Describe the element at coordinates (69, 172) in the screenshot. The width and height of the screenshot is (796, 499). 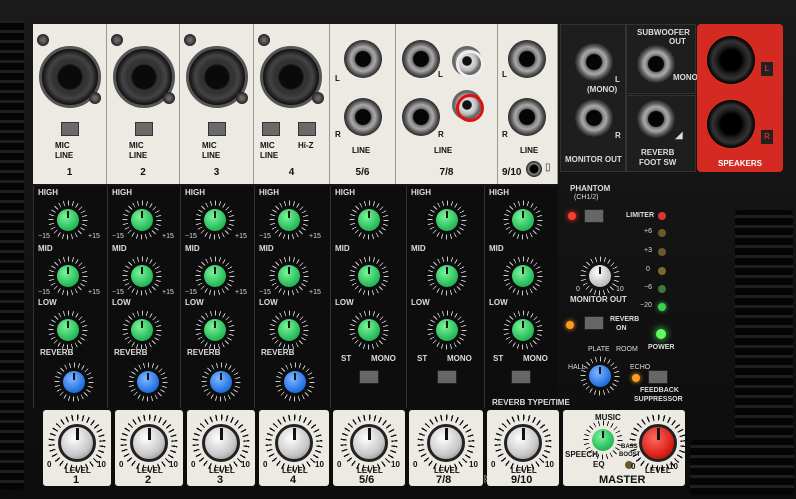
I see `channel-number: 1` at that location.